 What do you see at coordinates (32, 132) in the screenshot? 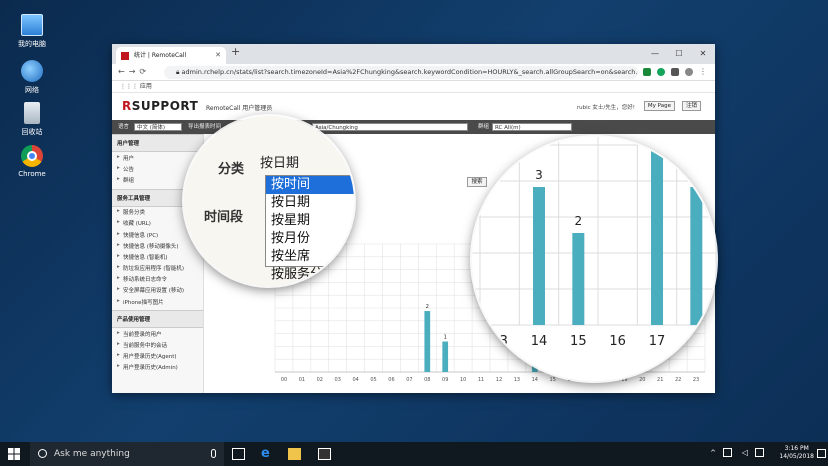
I see `desktop-icon-label: 回收站` at bounding box center [32, 132].